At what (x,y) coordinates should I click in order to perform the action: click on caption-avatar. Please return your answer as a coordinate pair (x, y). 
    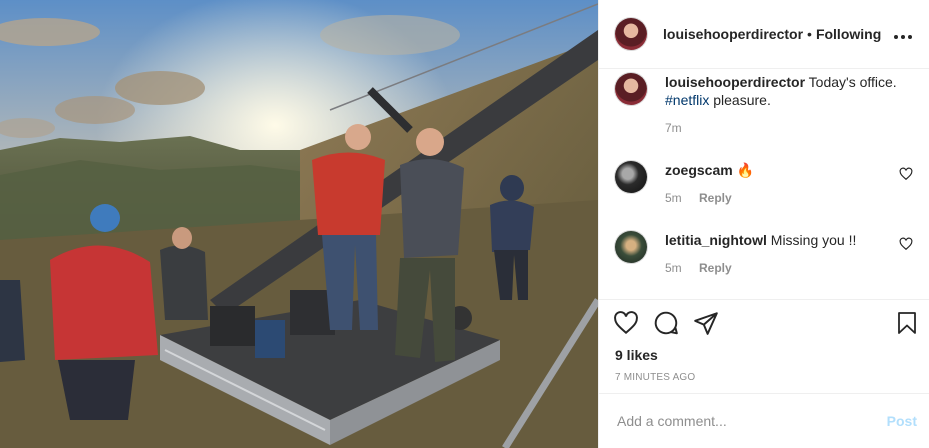
    Looking at the image, I should click on (631, 89).